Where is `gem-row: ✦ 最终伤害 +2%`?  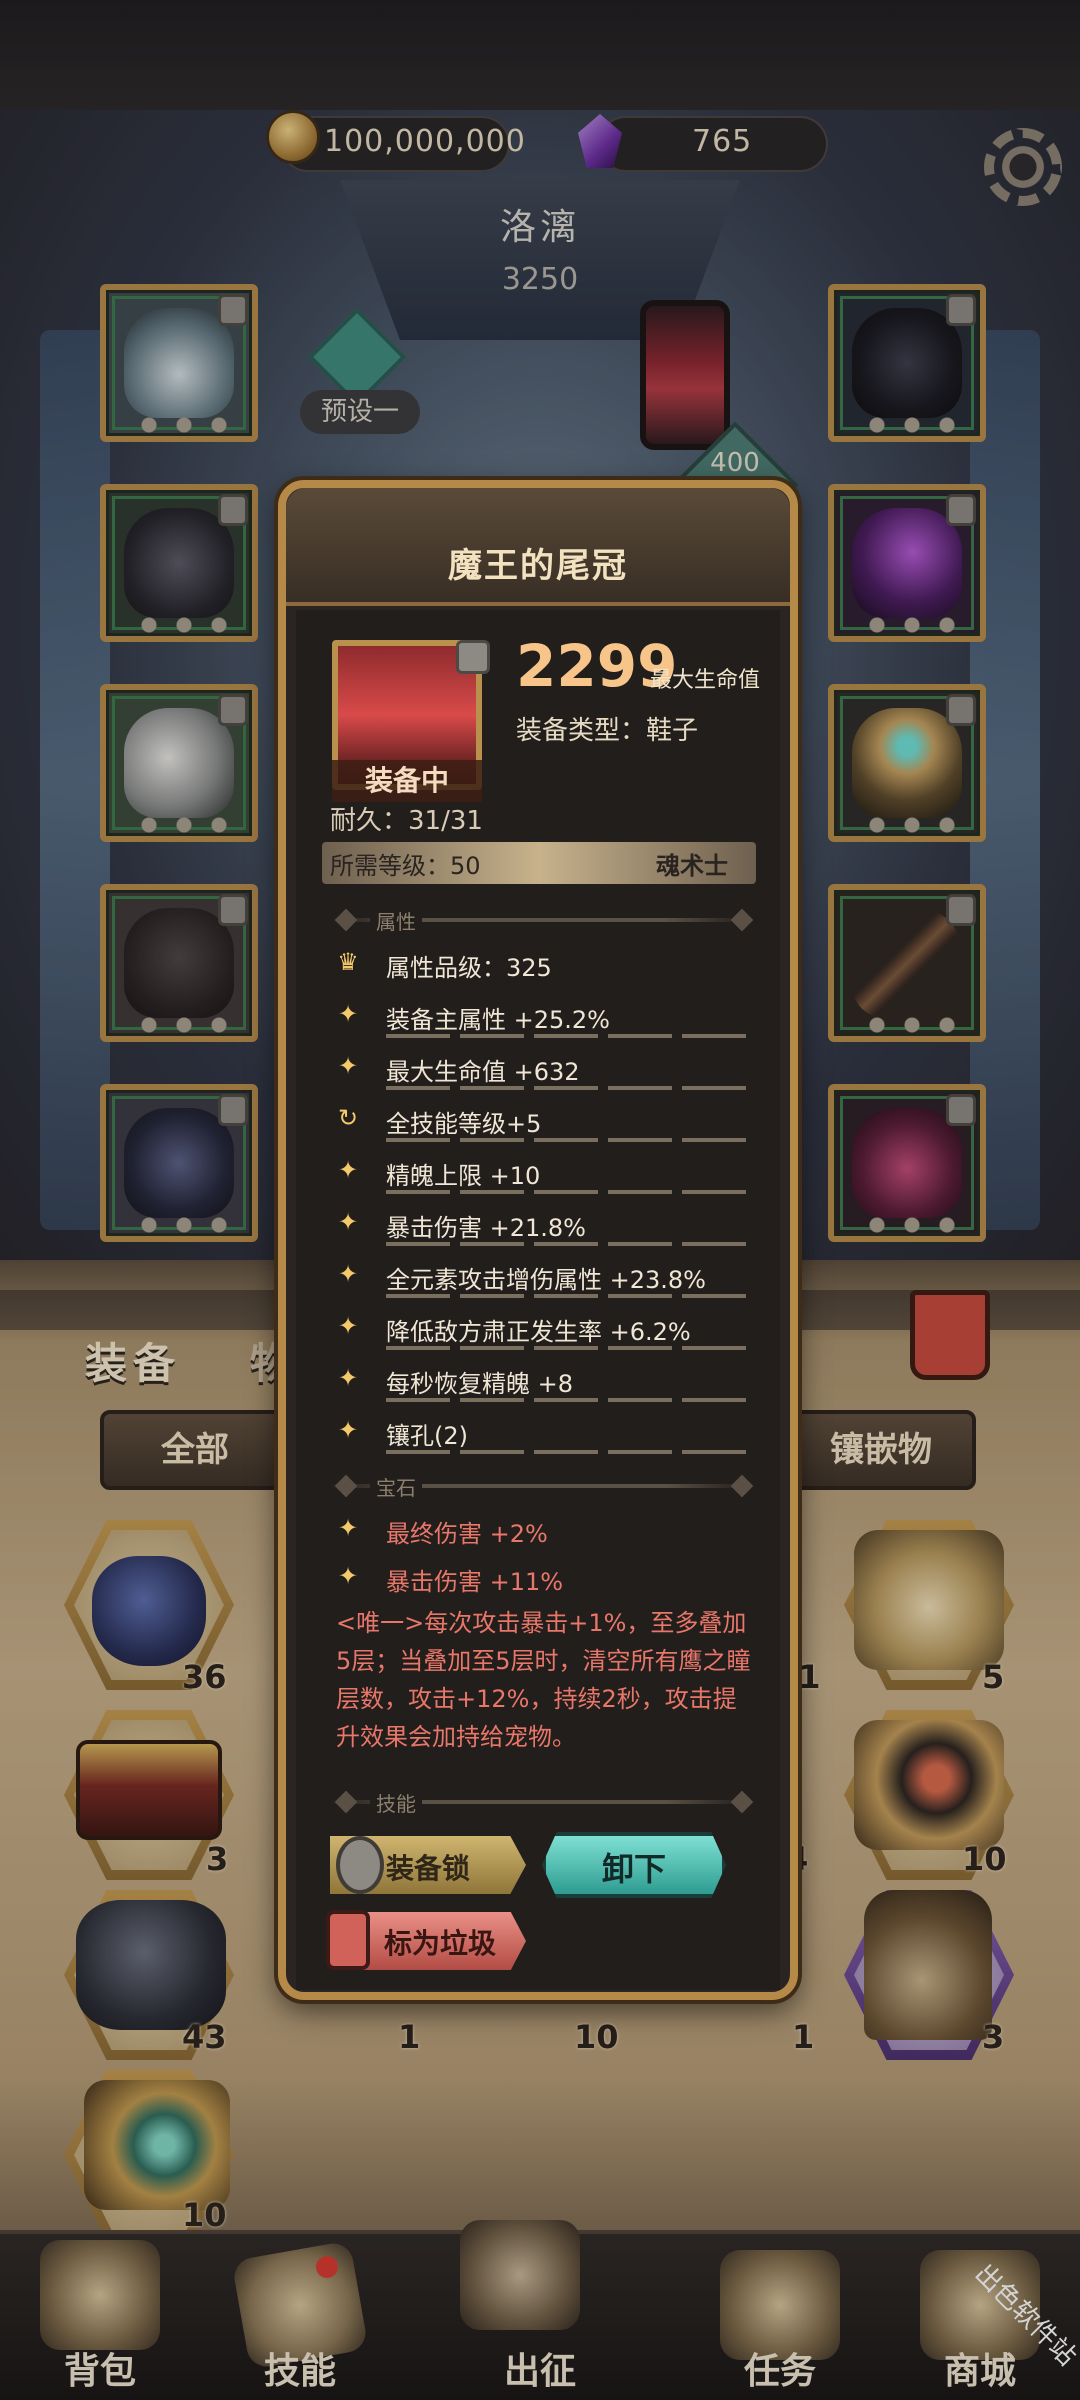
gem-row: ✦ 最终伤害 +2% is located at coordinates (540, 1534).